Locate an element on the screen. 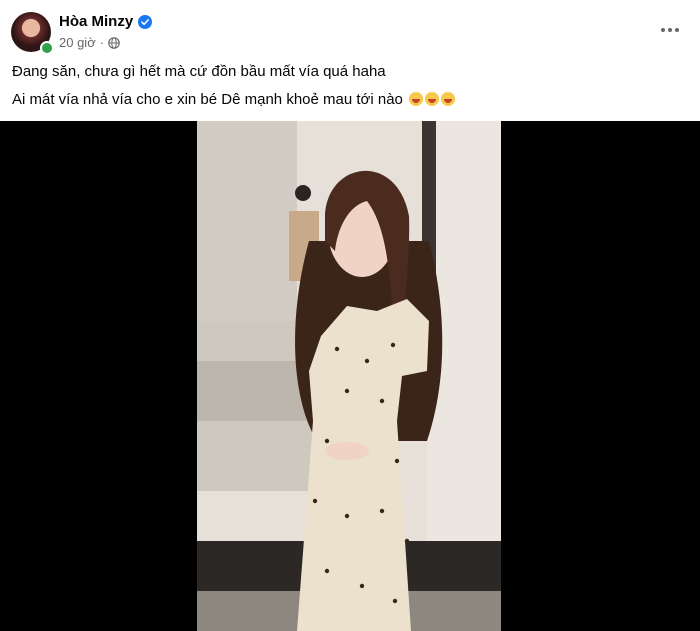  post-time: 20 giờ is located at coordinates (77, 42).